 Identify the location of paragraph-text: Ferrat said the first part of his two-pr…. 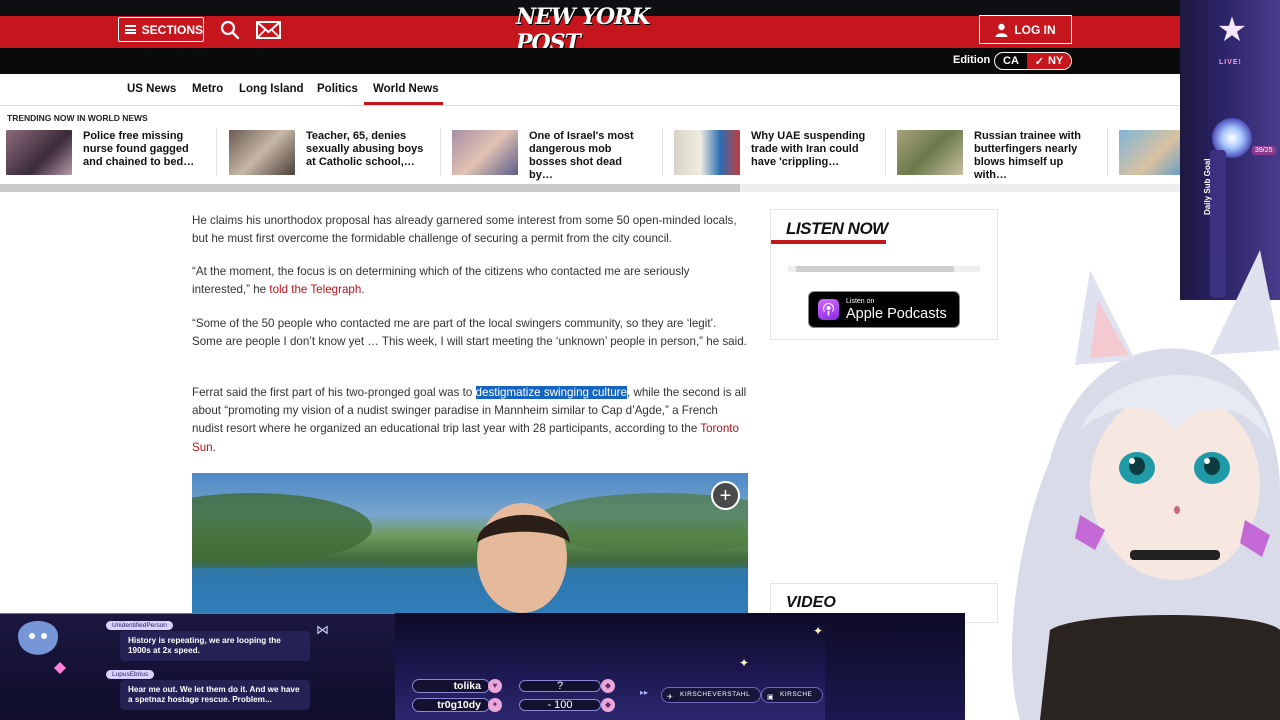
(334, 392).